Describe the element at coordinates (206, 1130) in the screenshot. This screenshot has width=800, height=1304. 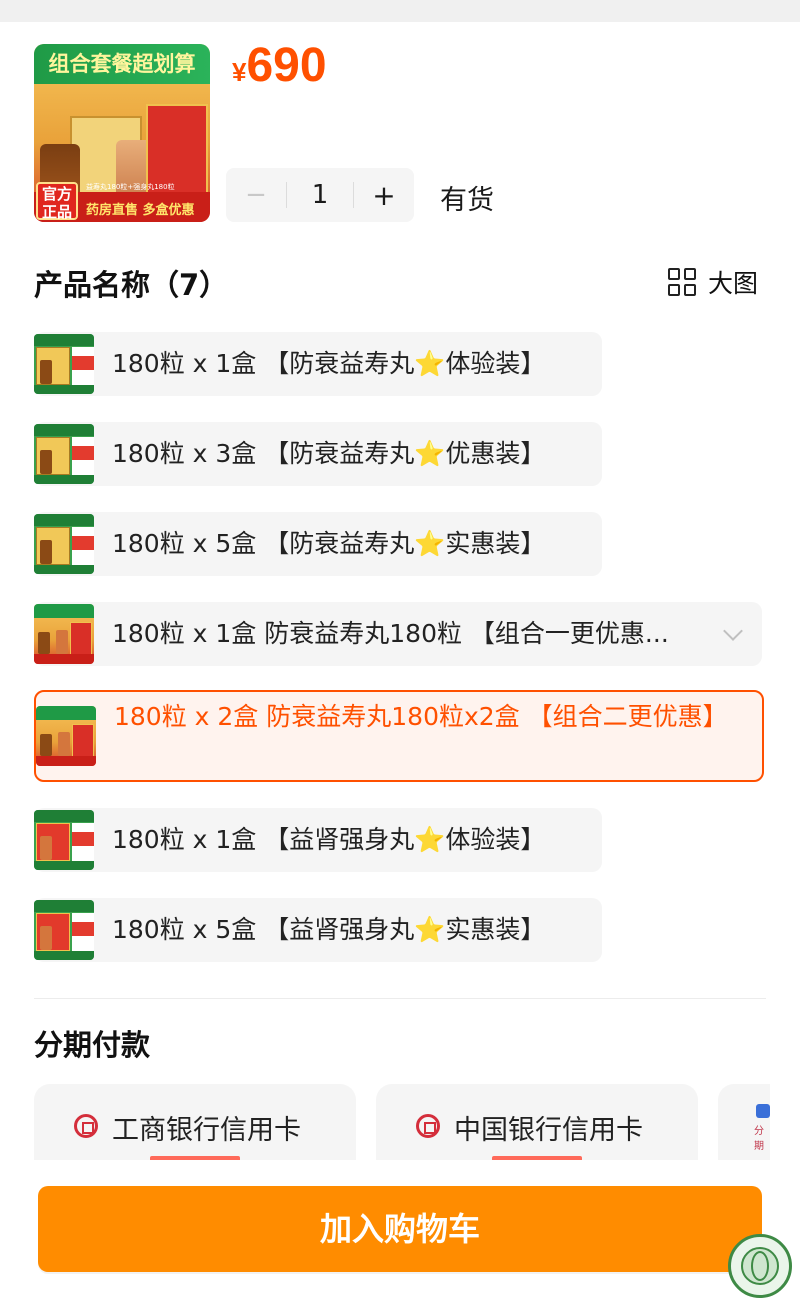
I see `bank-label: 工商银行信用卡` at that location.